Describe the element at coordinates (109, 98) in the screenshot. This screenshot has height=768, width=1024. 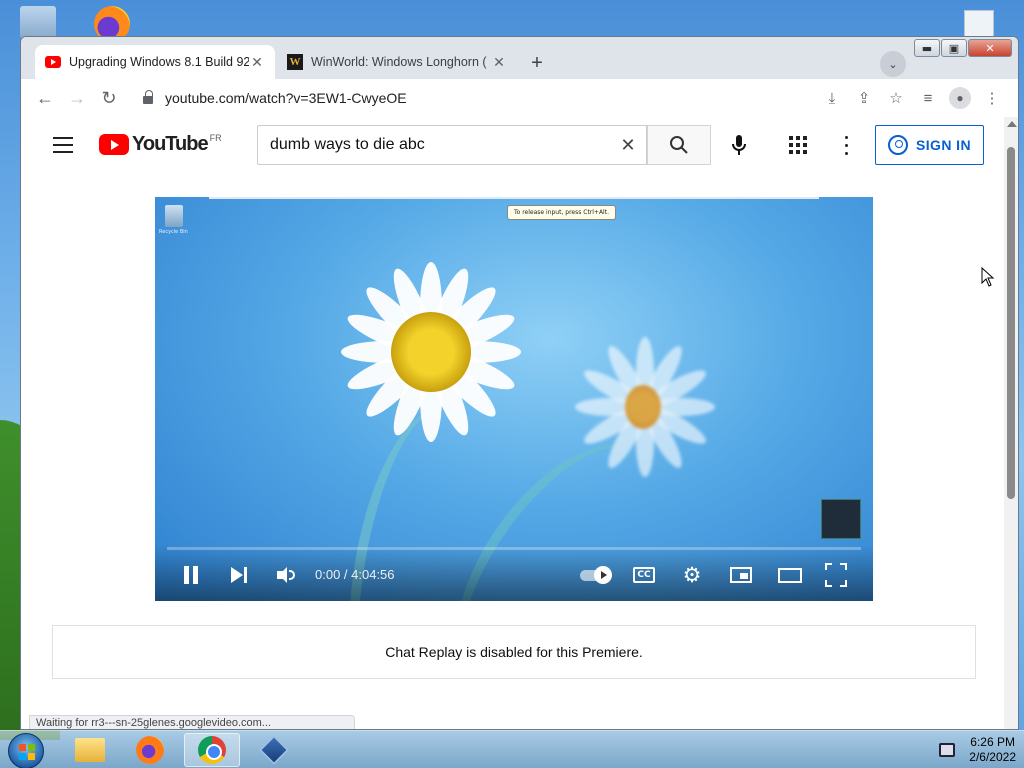
I see `reload-button: ↻` at that location.